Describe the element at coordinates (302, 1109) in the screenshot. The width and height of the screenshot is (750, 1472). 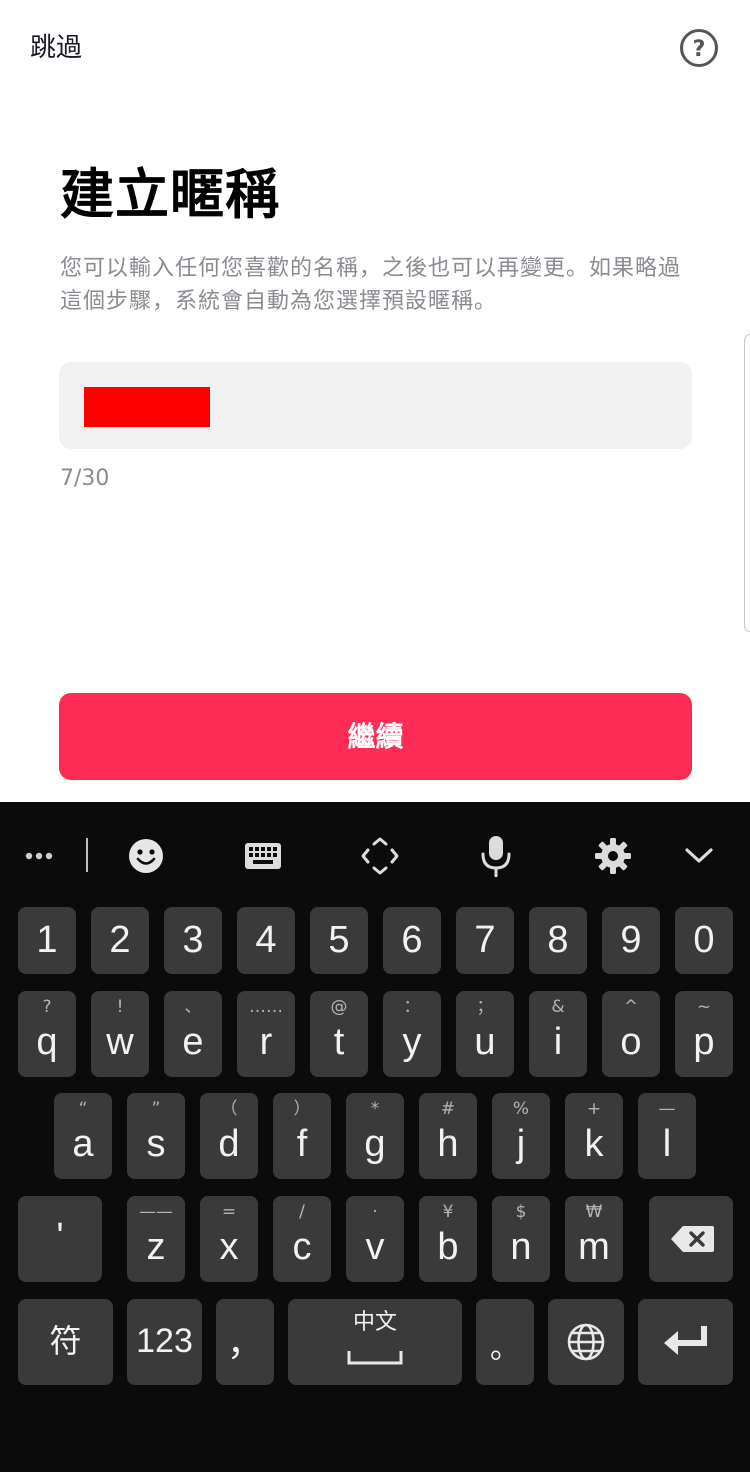
I see `key-hint: ）` at that location.